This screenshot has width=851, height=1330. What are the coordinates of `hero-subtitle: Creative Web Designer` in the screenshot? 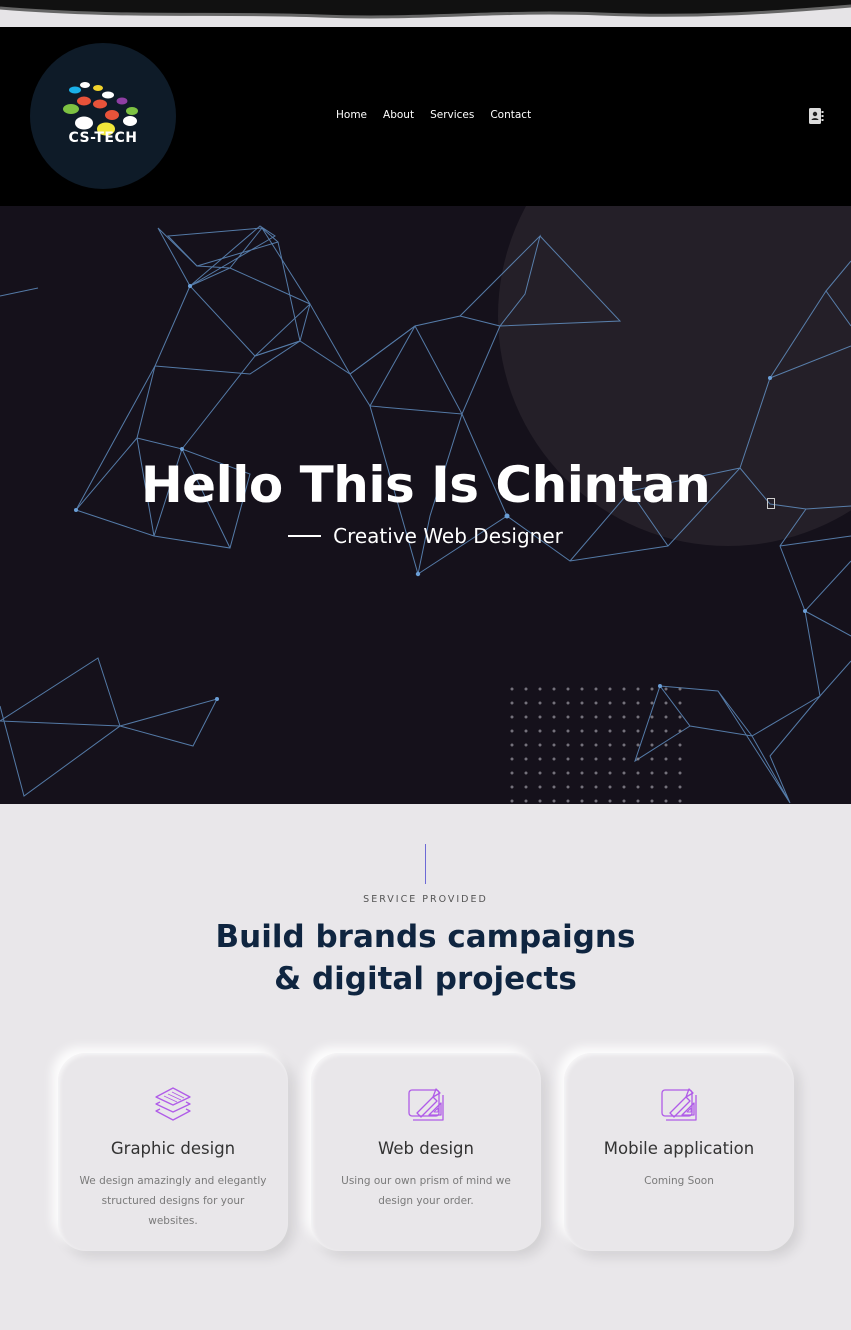 It's located at (448, 536).